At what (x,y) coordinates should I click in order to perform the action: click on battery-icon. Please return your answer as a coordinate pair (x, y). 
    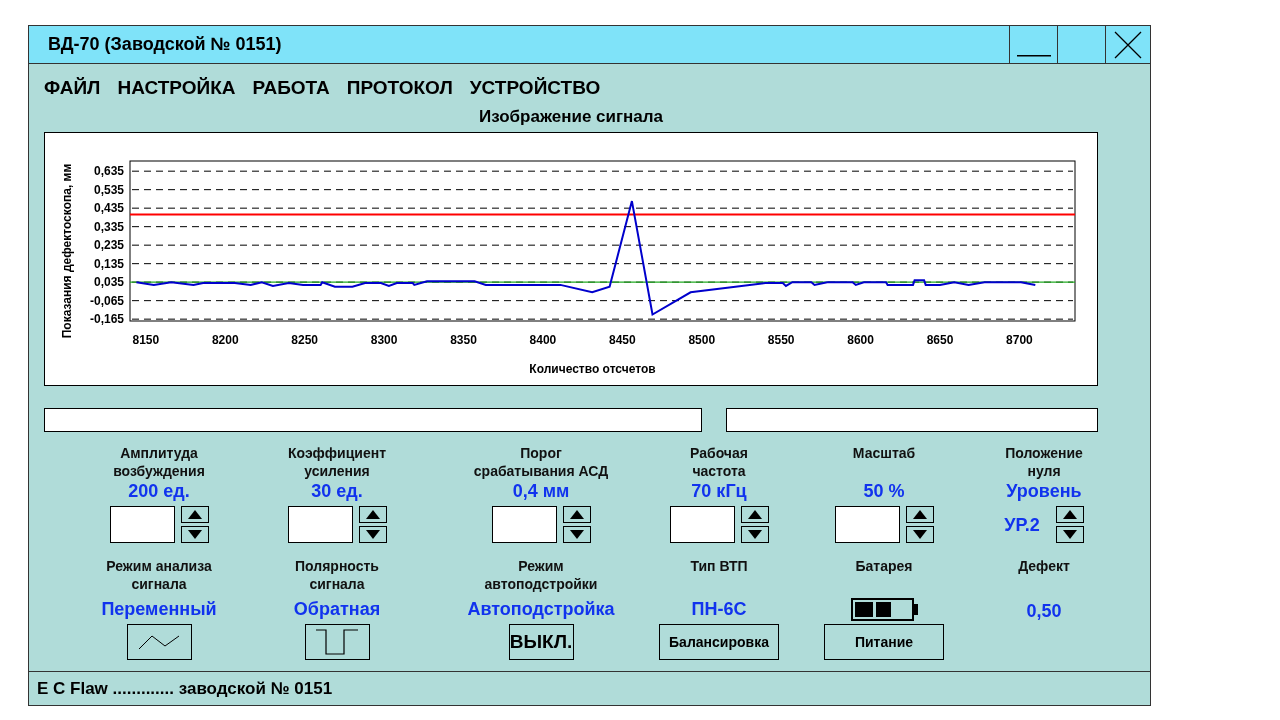
    Looking at the image, I should click on (884, 609).